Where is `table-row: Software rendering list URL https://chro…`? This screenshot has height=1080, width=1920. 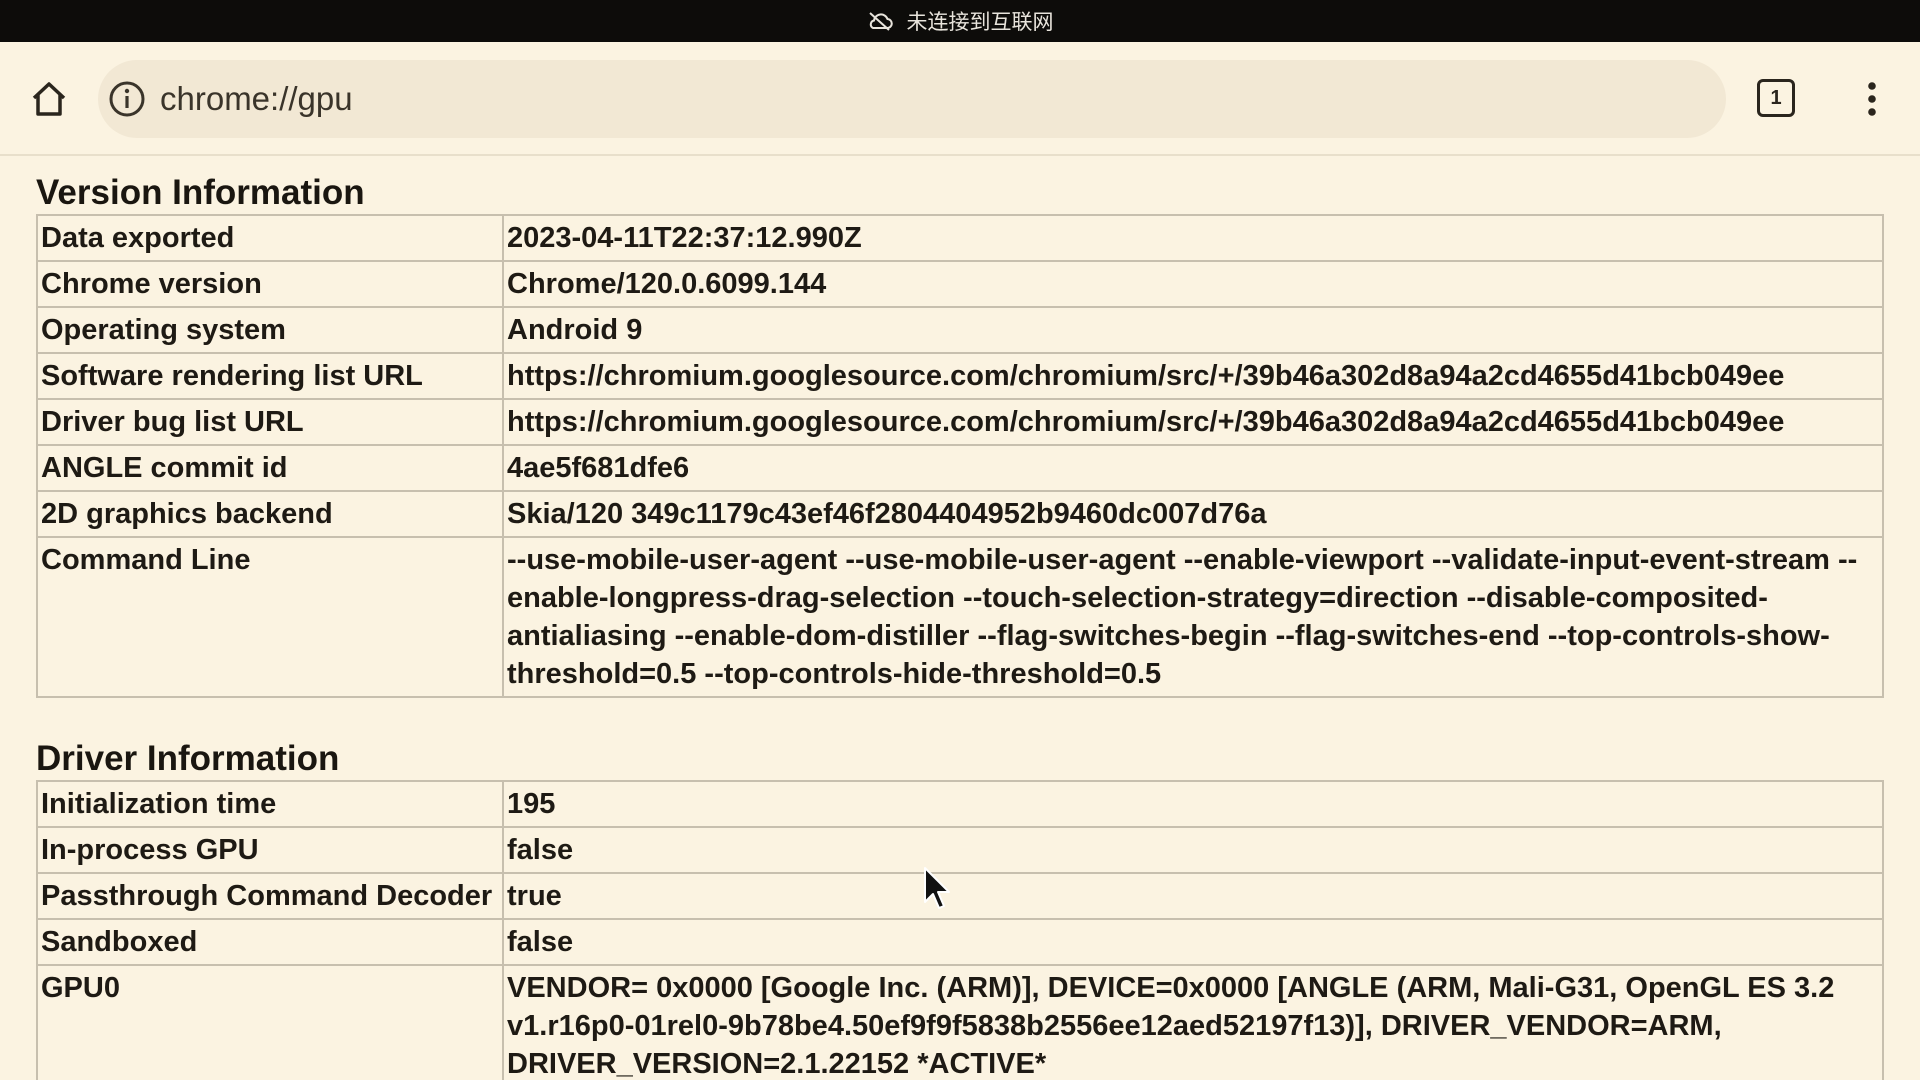 table-row: Software rendering list URL https://chro… is located at coordinates (960, 376).